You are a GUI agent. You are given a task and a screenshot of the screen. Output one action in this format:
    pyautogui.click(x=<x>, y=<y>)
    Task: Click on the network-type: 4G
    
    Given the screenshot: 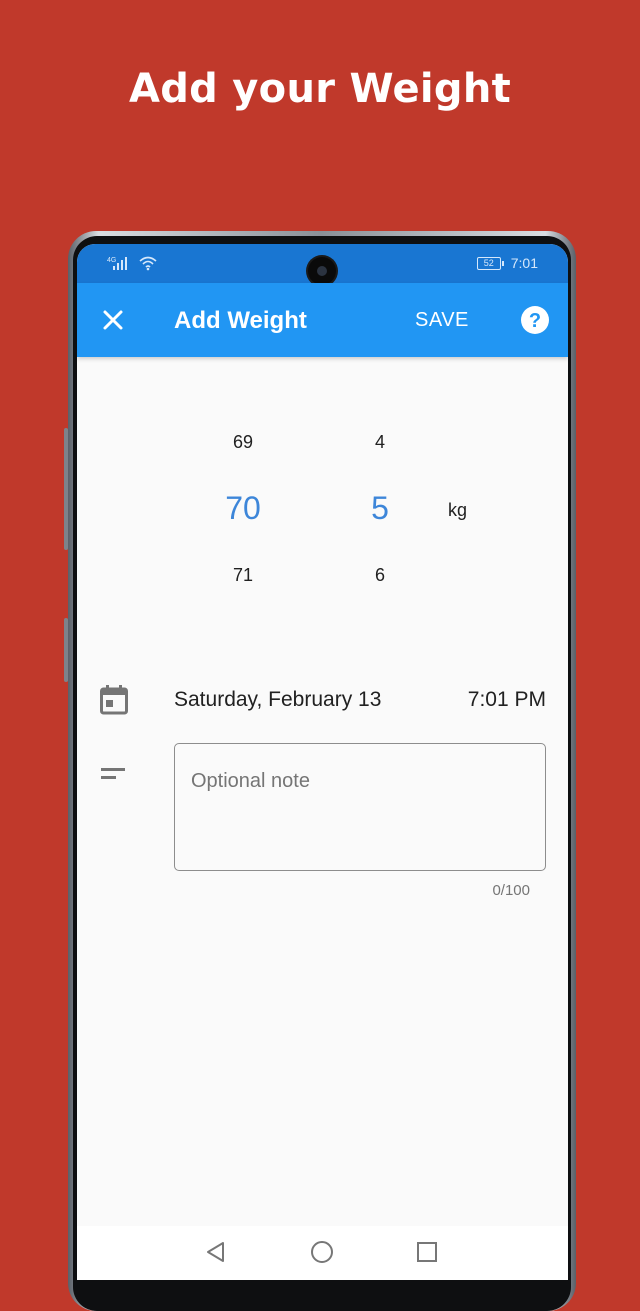 What is the action you would take?
    pyautogui.click(x=111, y=260)
    